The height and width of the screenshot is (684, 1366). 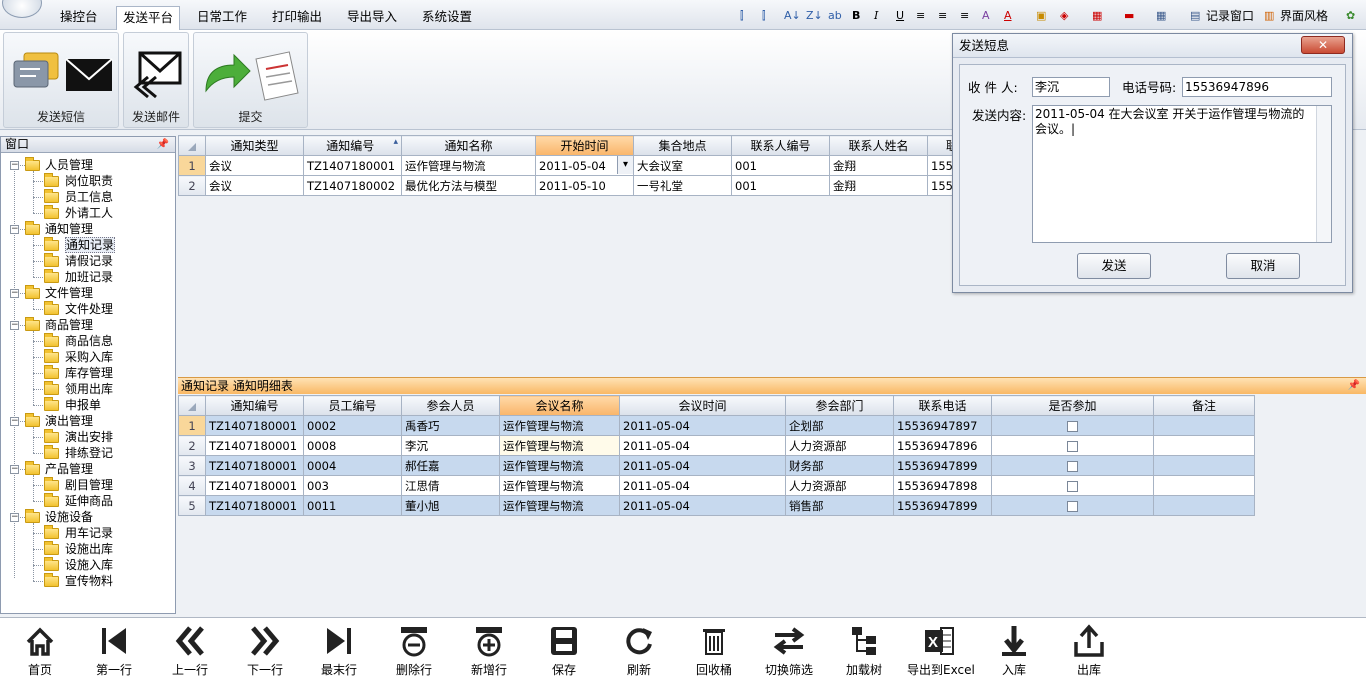 What do you see at coordinates (89, 181) in the screenshot?
I see `tree-item: 岗位职责` at bounding box center [89, 181].